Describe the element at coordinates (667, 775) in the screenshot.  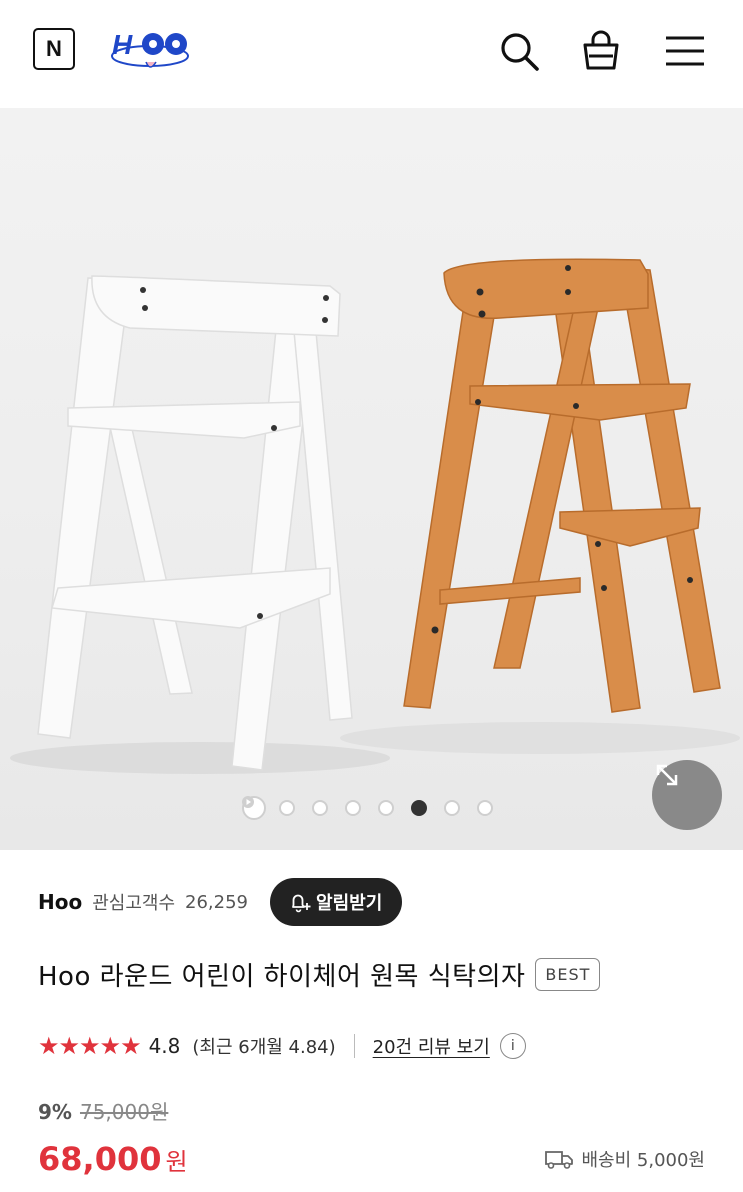
I see `expand-arrows-icon` at that location.